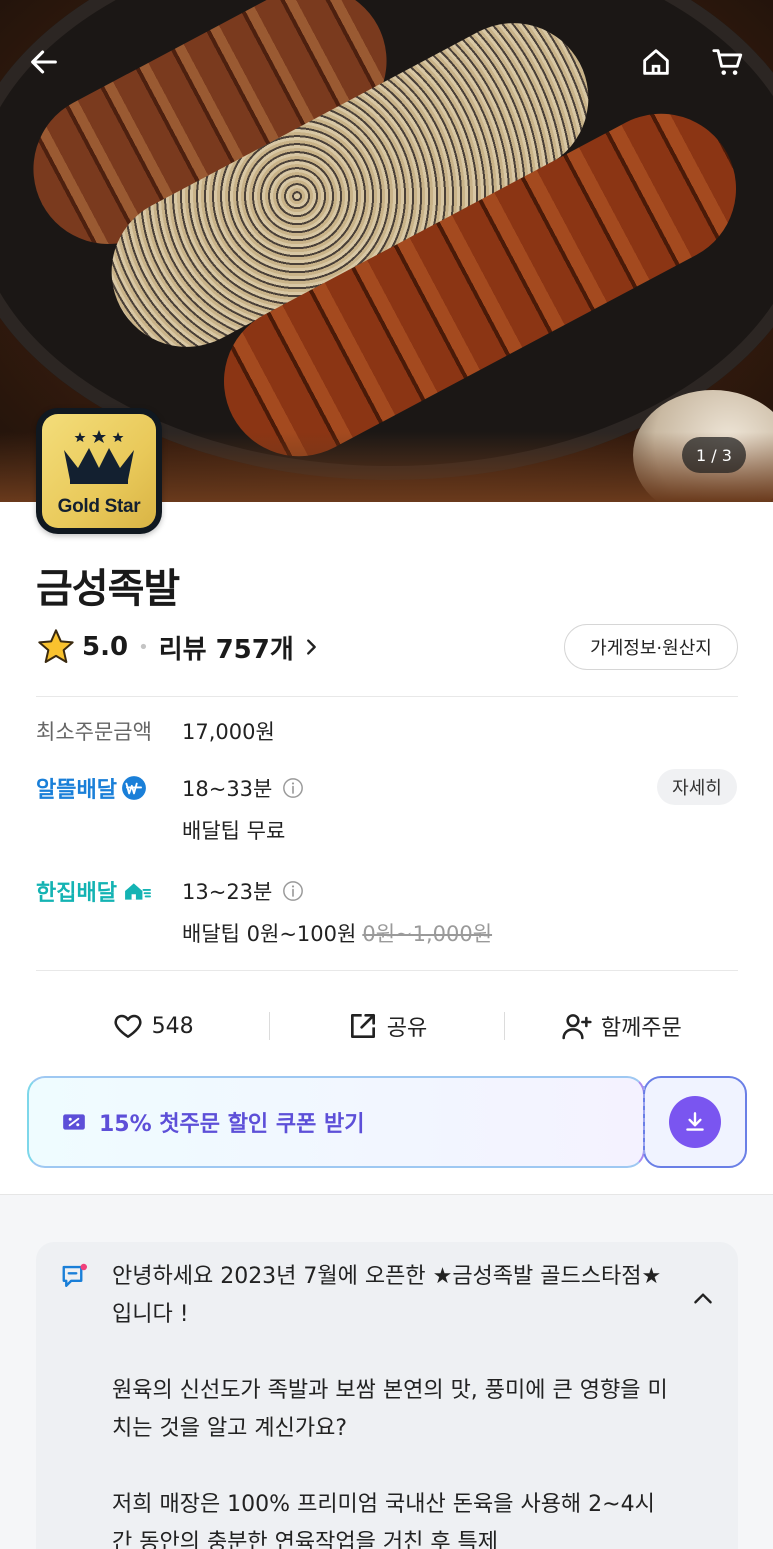 This screenshot has height=1549, width=773. Describe the element at coordinates (226, 649) in the screenshot. I see `review-label: 리뷰 757개` at that location.